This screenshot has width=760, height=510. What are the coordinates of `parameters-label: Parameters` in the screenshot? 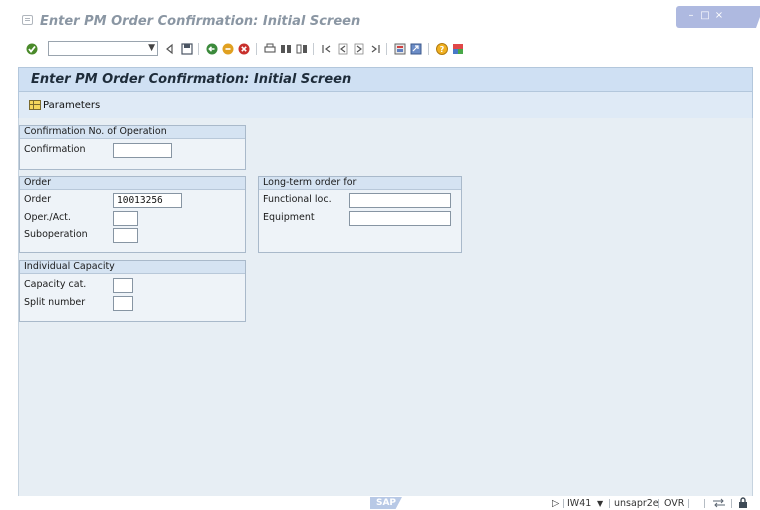 It's located at (72, 105).